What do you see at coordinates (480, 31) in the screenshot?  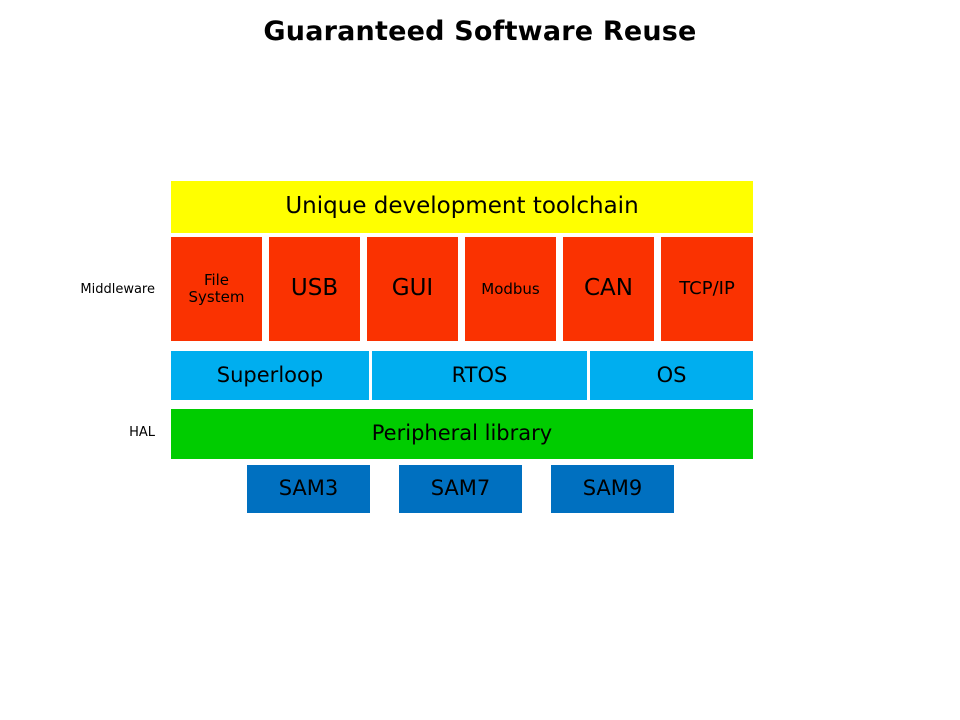 I see `page-title: Guaranteed Software Reuse` at bounding box center [480, 31].